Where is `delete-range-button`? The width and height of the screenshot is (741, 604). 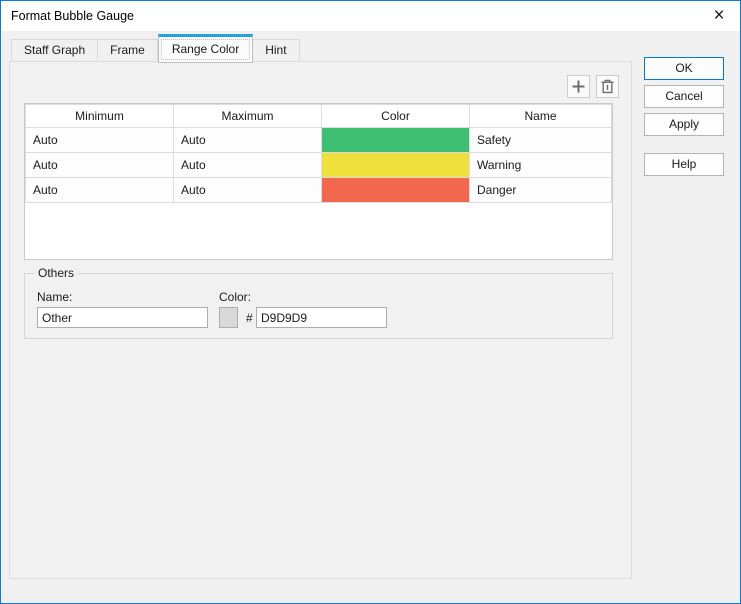 delete-range-button is located at coordinates (607, 86).